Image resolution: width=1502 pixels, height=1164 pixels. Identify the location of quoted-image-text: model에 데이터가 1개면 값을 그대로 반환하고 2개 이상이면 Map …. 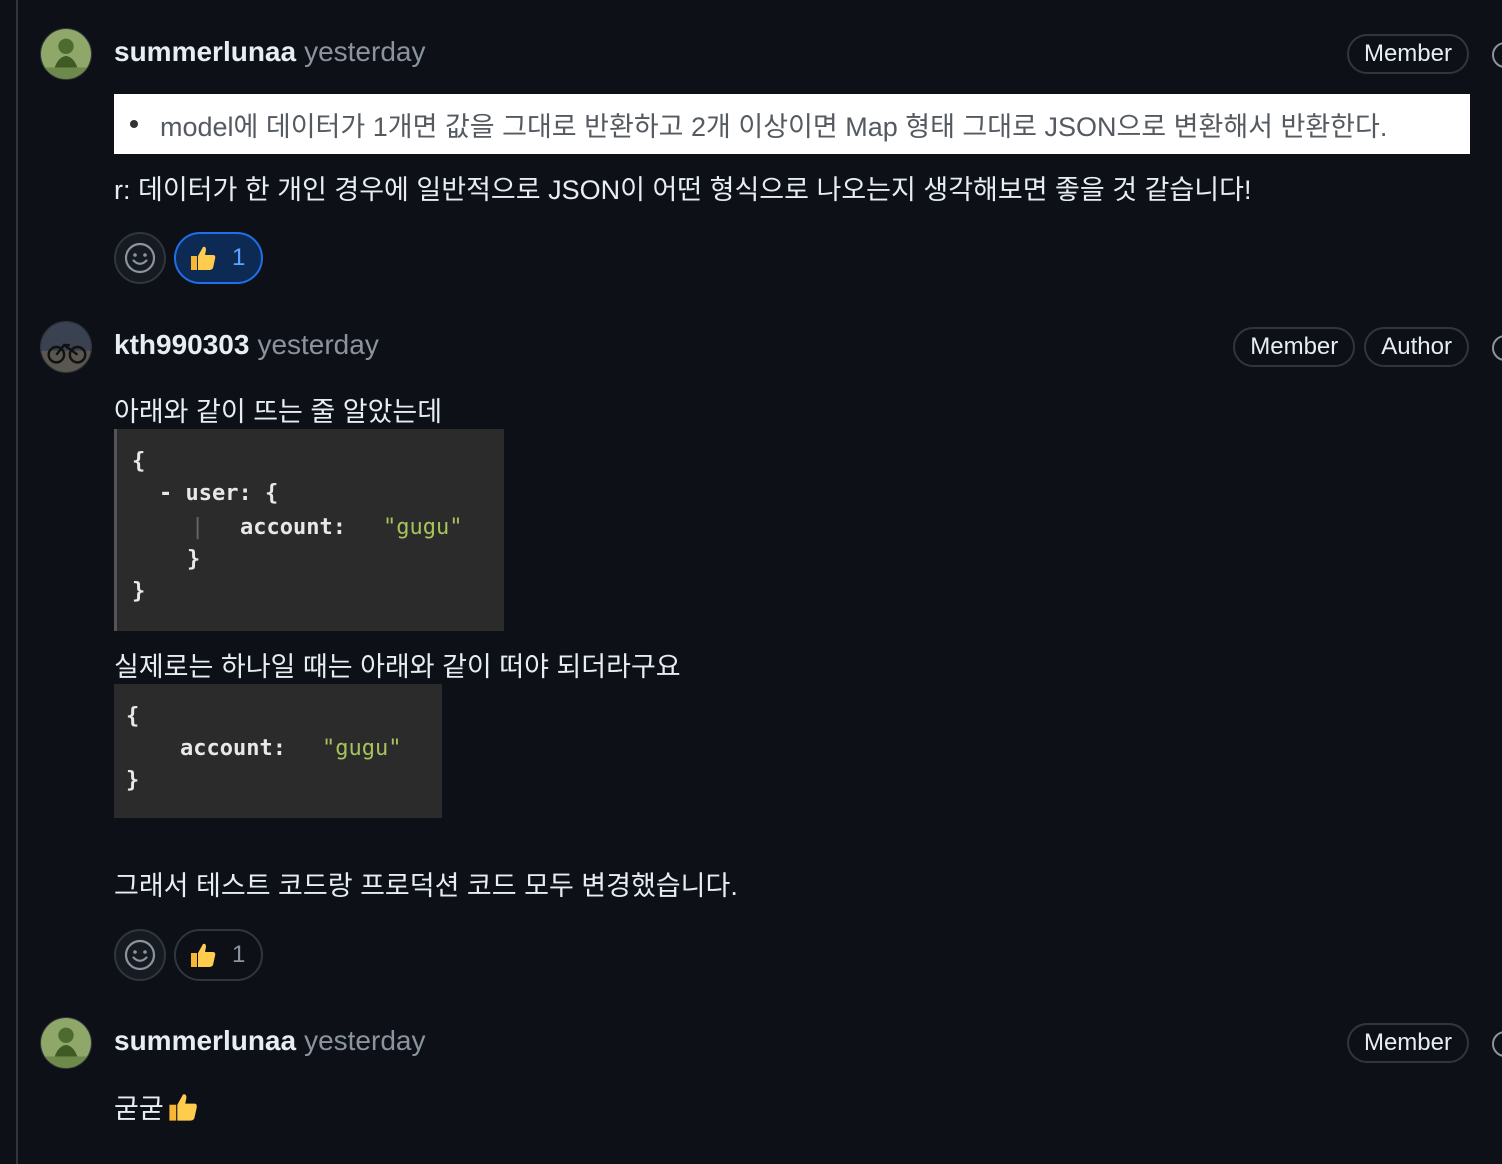
(774, 126).